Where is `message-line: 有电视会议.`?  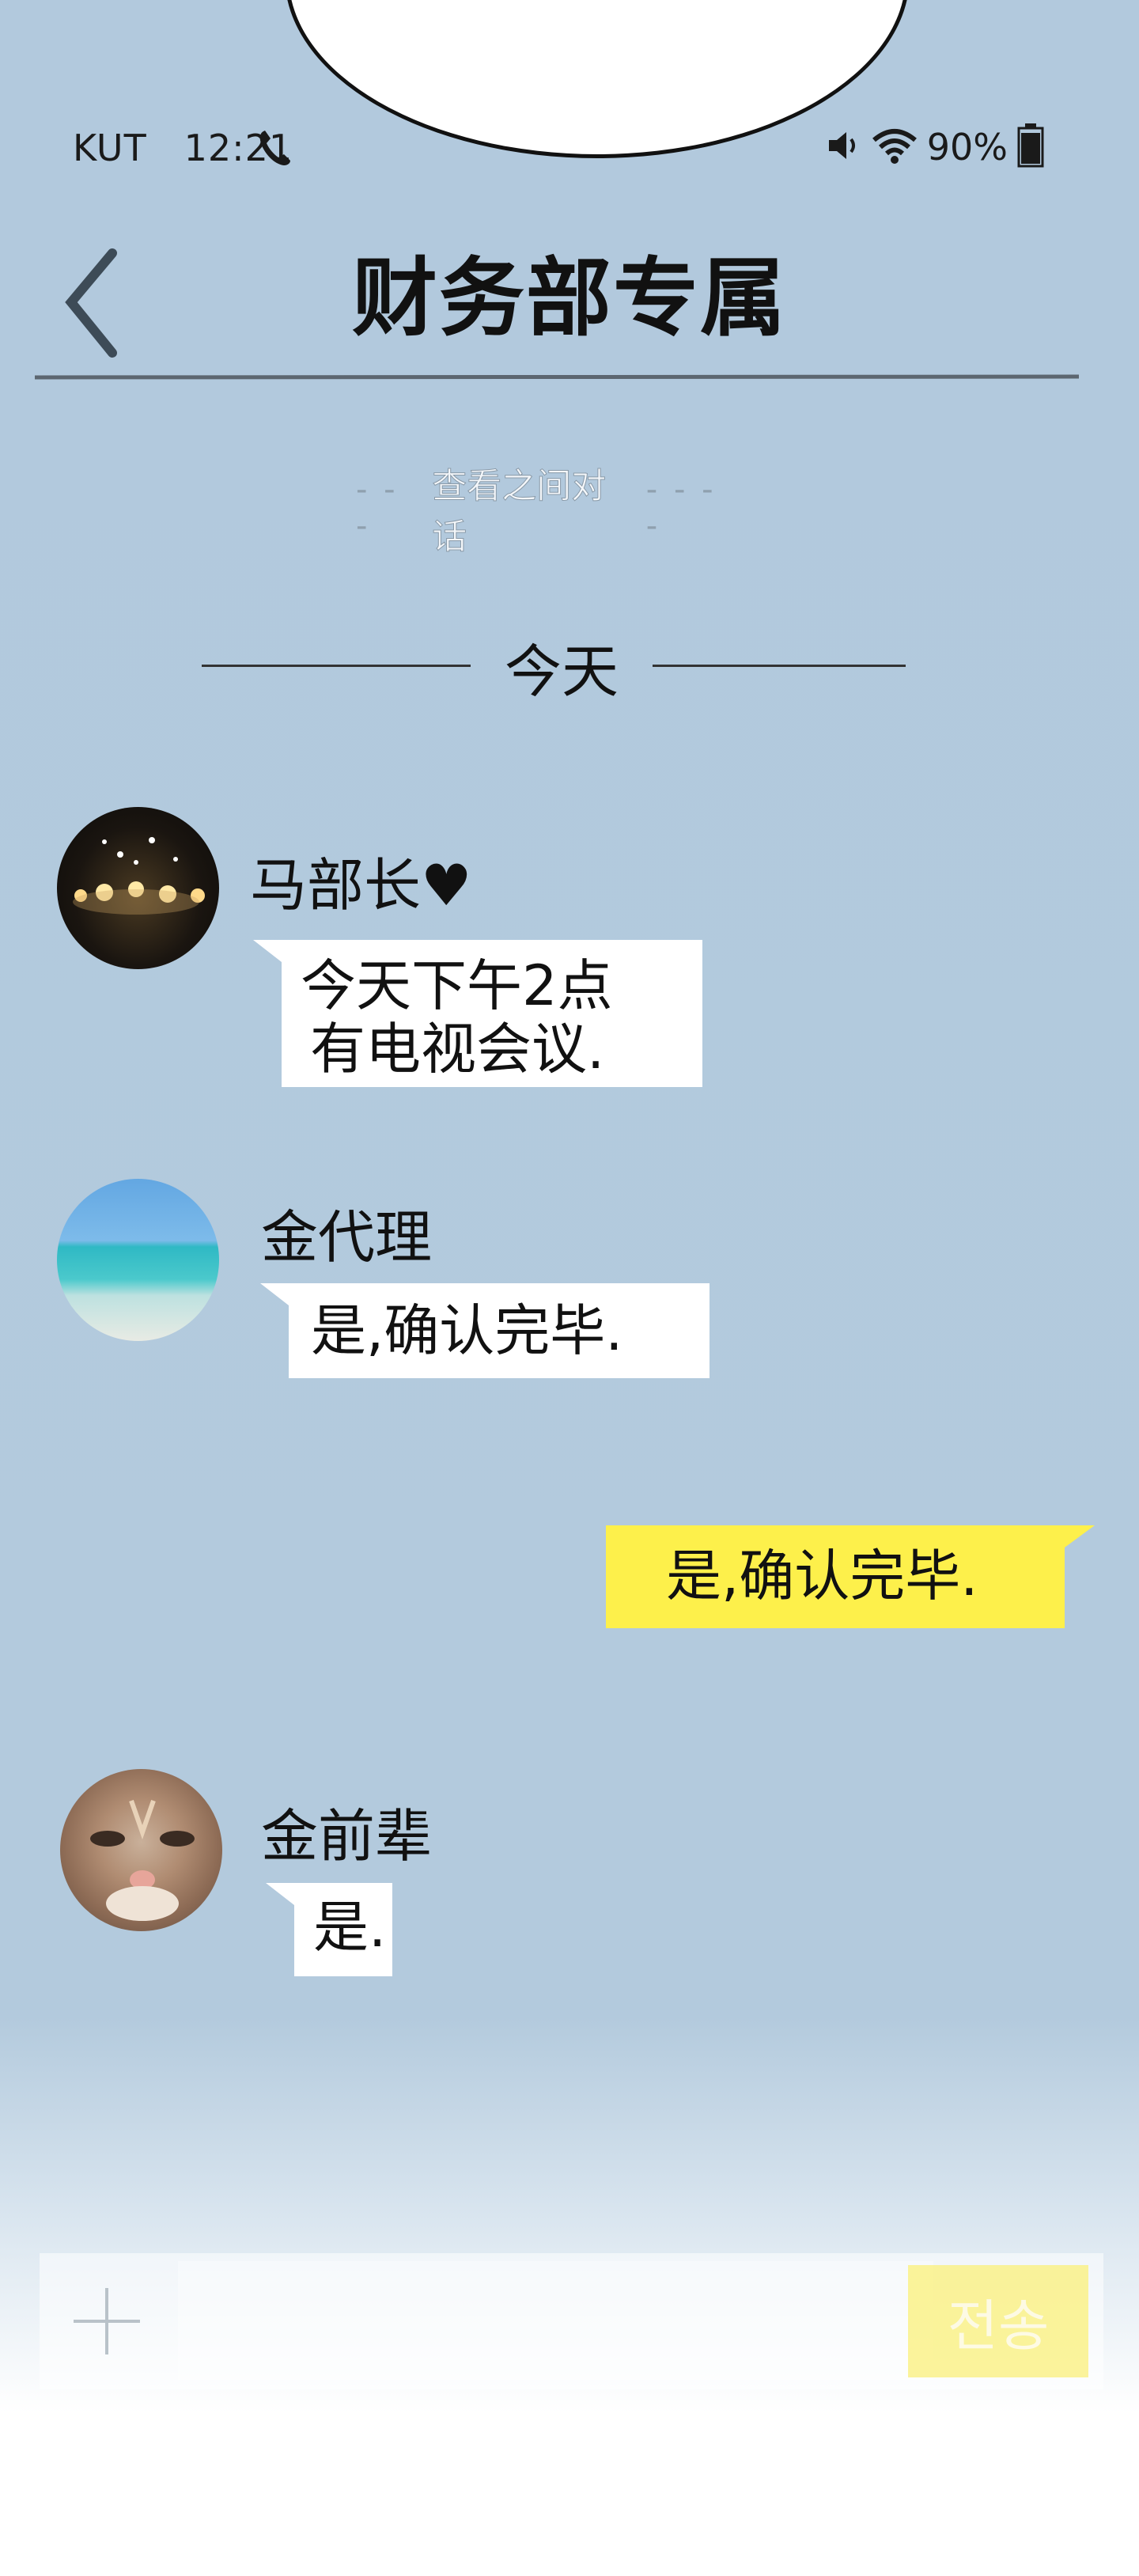 message-line: 有电视会议. is located at coordinates (457, 1049).